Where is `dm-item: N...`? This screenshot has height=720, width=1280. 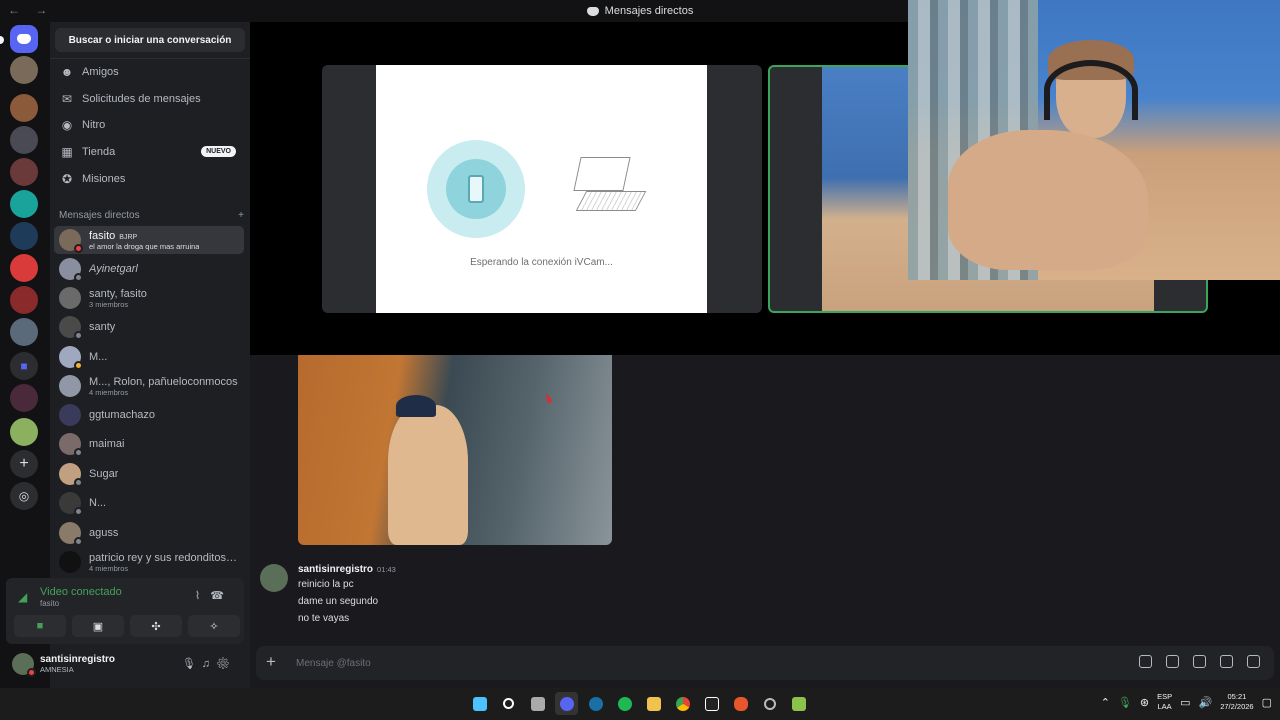
dm-item: N... is located at coordinates (149, 503).